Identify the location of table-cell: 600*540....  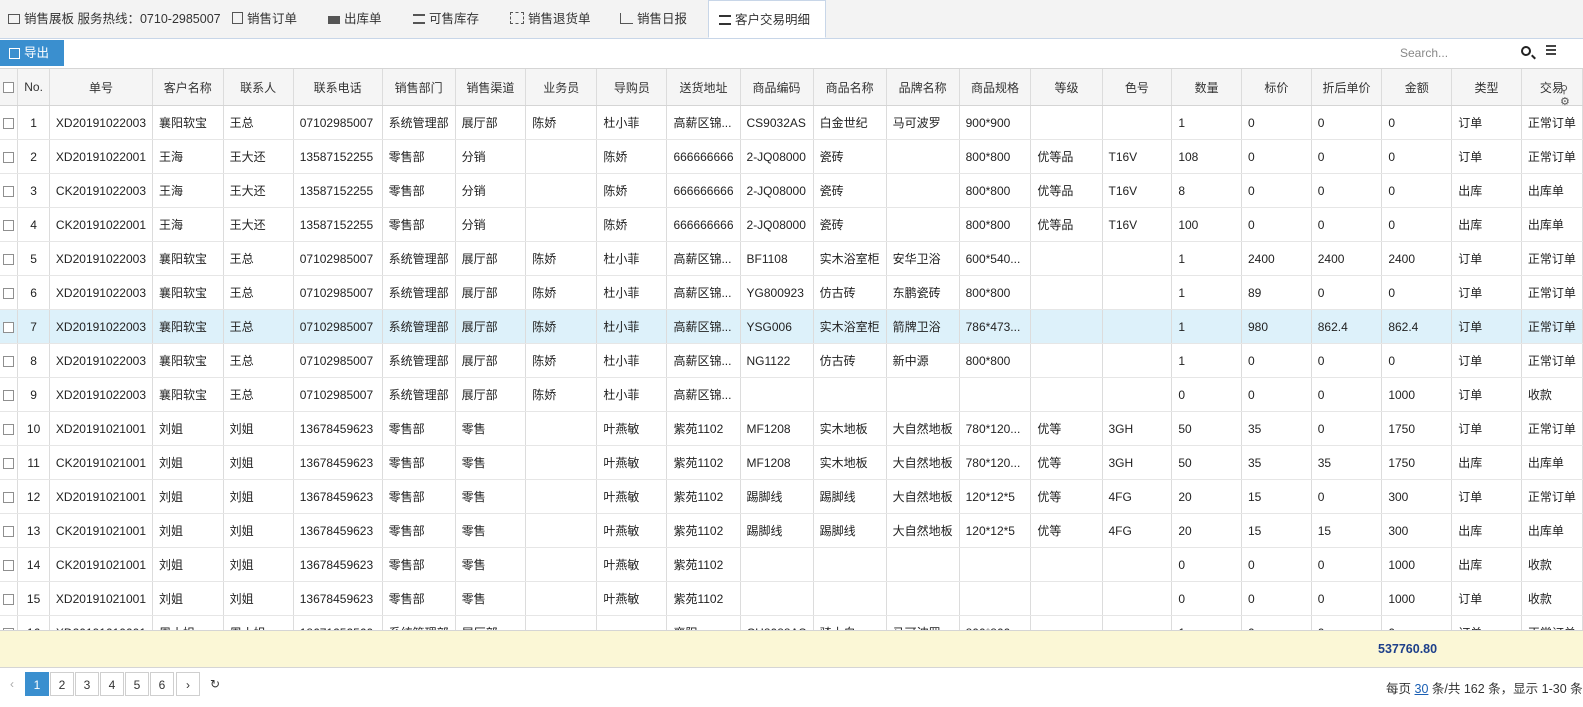
(995, 258).